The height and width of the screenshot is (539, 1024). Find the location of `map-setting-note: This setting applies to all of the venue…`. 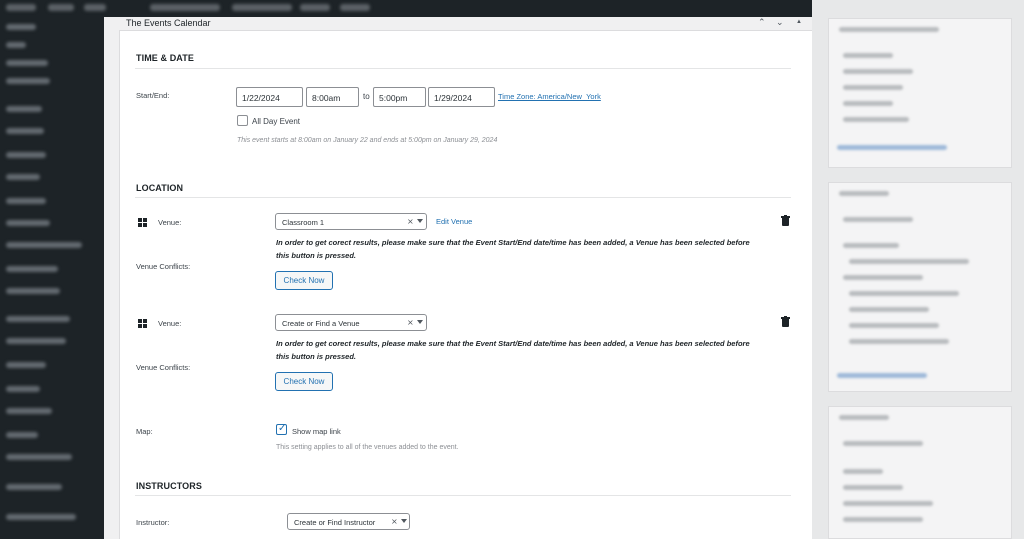

map-setting-note: This setting applies to all of the venue… is located at coordinates (367, 447).